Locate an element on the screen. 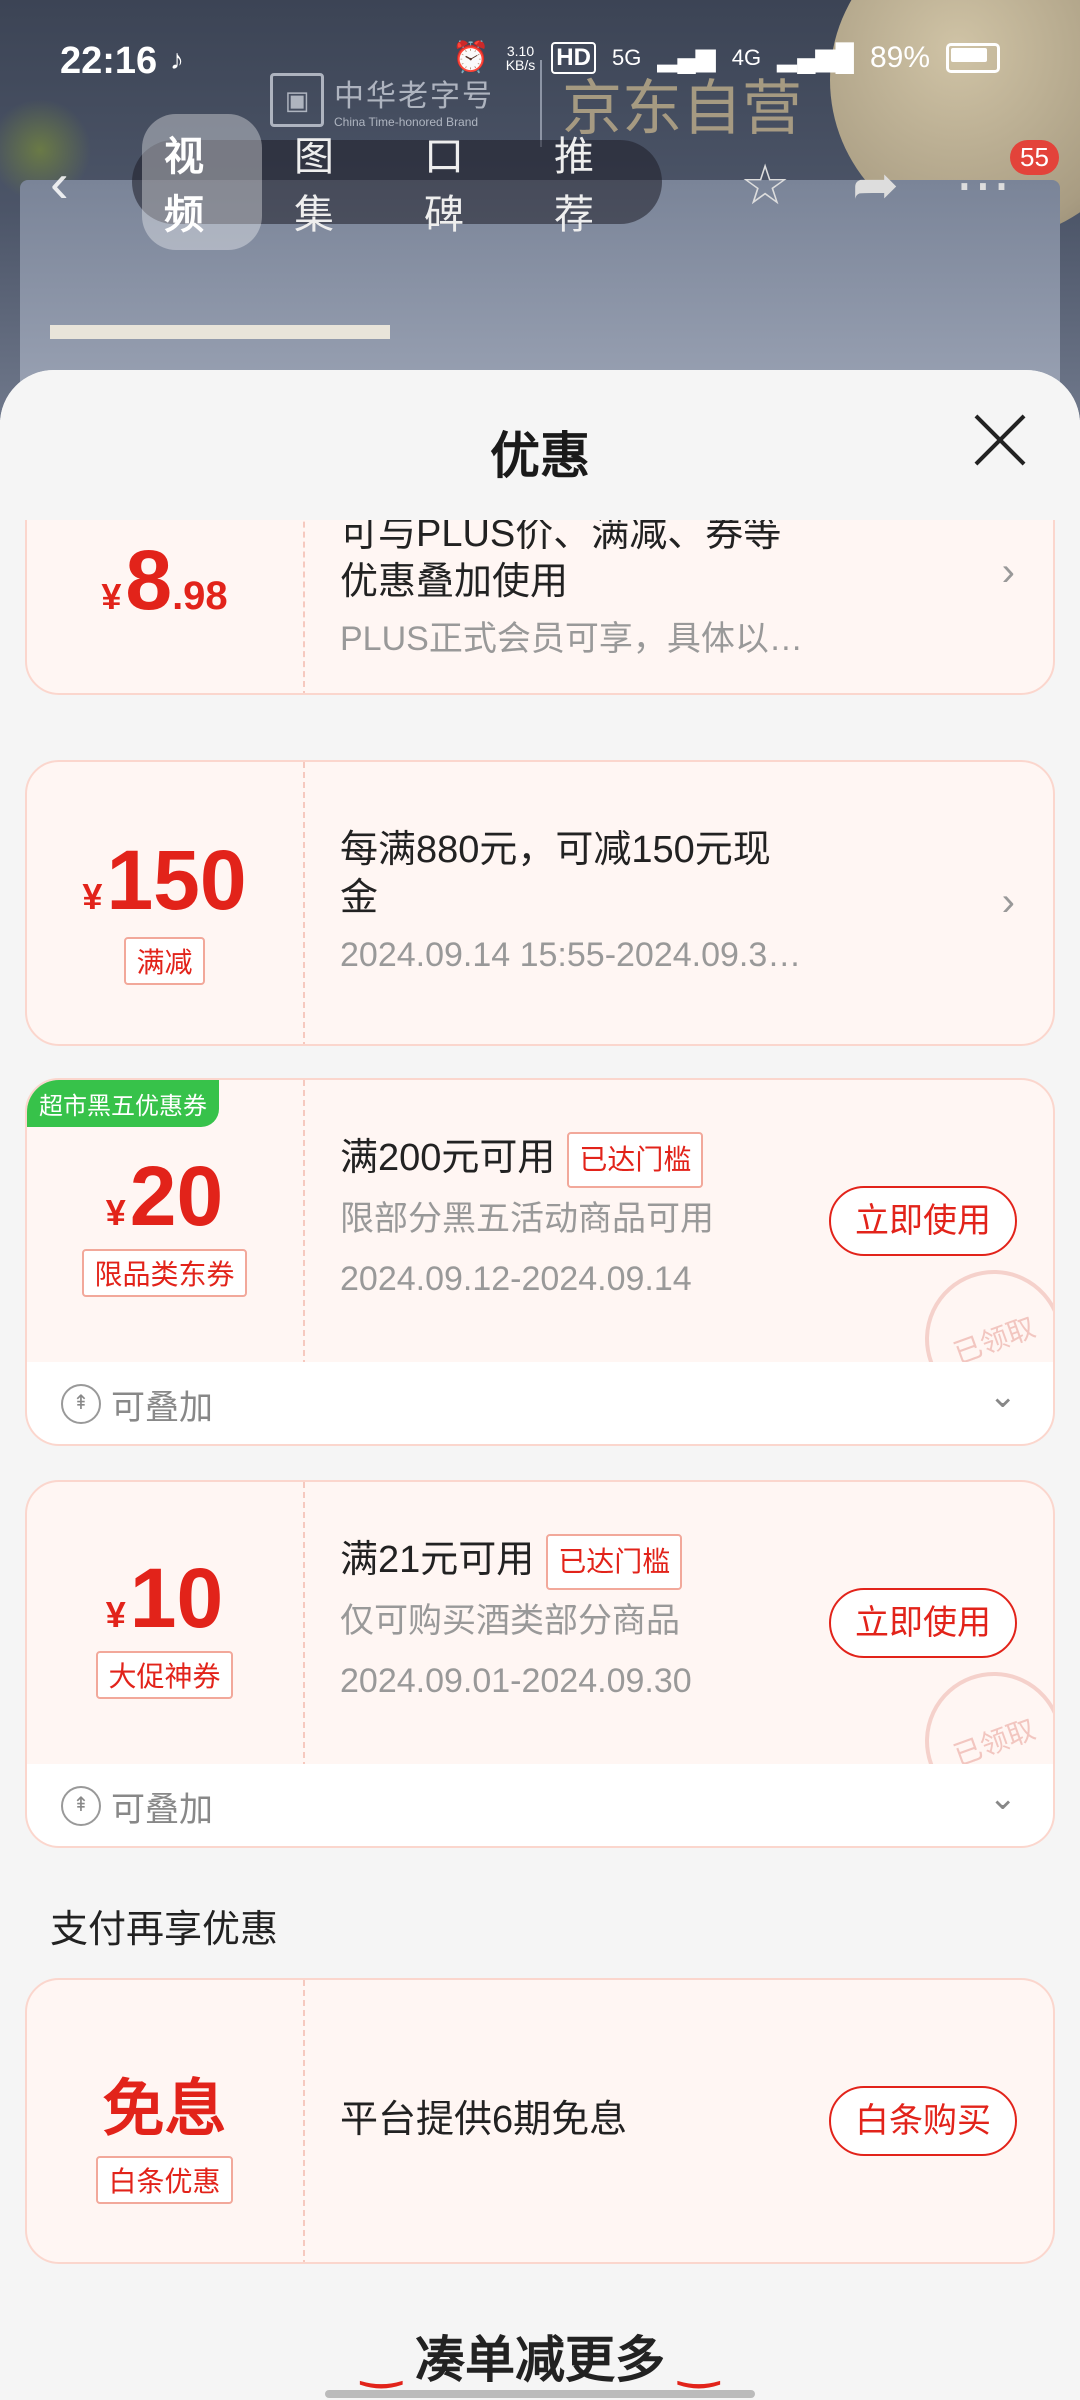 Image resolution: width=1080 pixels, height=2400 pixels. supermarket-coupon-tag: 超市黑五优惠券 is located at coordinates (123, 1103).